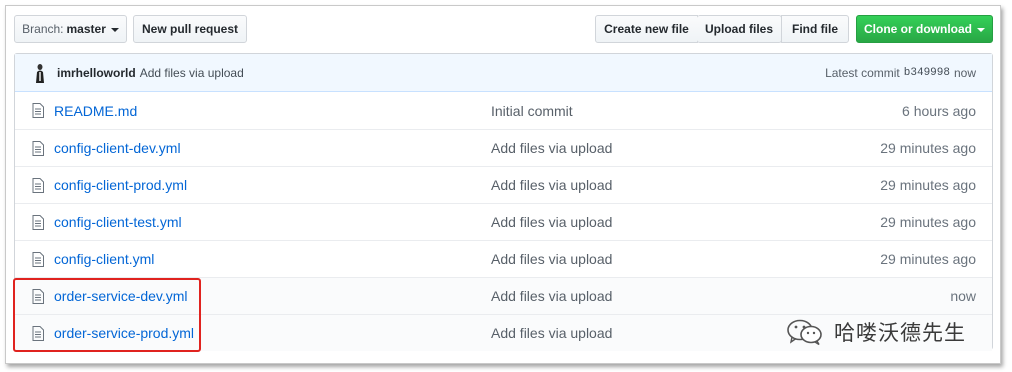 This screenshot has width=1012, height=372. What do you see at coordinates (40, 73) in the screenshot?
I see `user-avatar` at bounding box center [40, 73].